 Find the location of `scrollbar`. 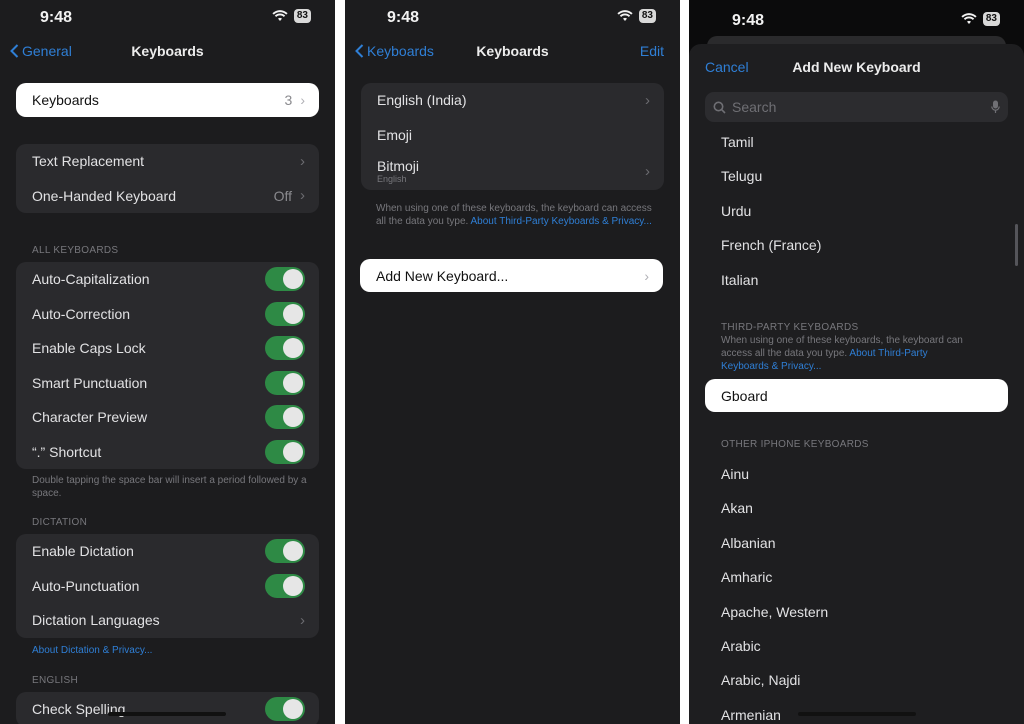

scrollbar is located at coordinates (1016, 245).